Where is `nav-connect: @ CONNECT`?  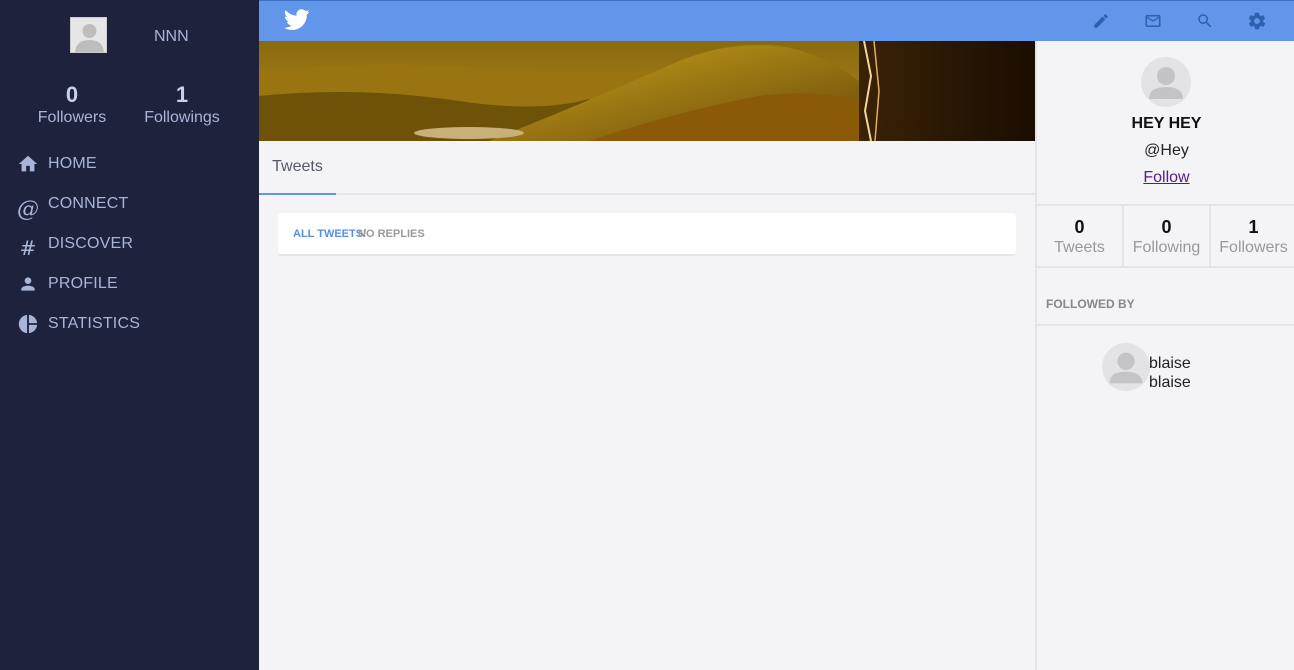
nav-connect: @ CONNECT is located at coordinates (72, 206).